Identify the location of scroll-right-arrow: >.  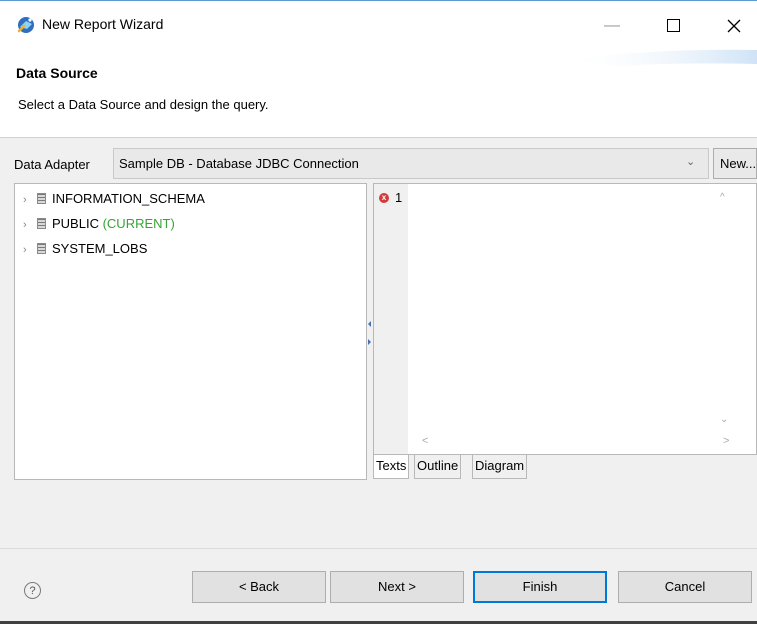
(726, 441).